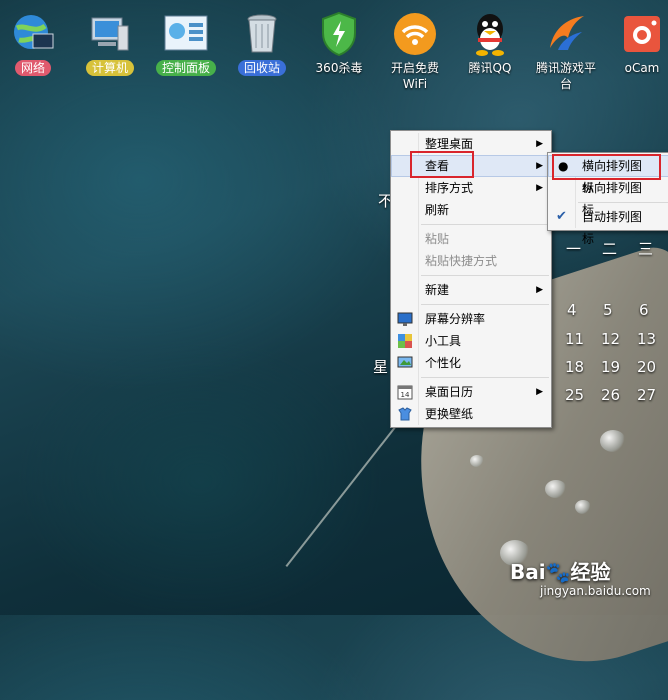  Describe the element at coordinates (32, 68) in the screenshot. I see `desktop-icon-label: 网络` at that location.